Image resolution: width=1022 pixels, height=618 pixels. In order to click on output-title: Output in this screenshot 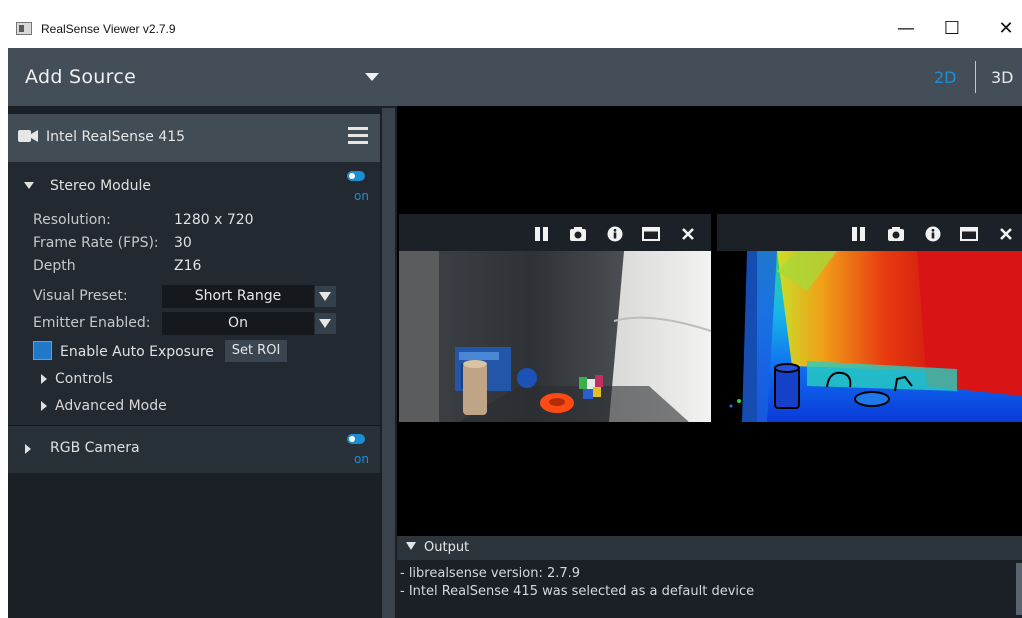, I will do `click(447, 547)`.